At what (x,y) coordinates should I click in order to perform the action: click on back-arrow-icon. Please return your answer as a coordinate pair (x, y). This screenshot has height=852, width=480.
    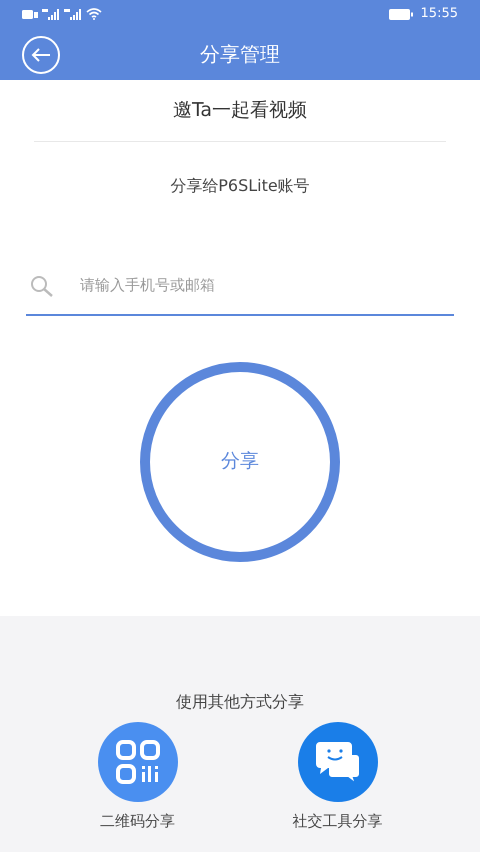
    Looking at the image, I should click on (41, 55).